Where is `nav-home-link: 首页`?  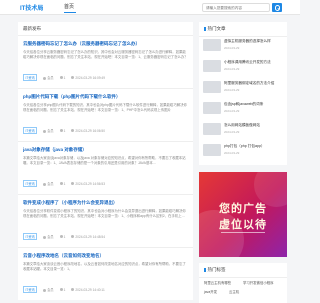
nav-home-link: 首页 is located at coordinates (70, 8).